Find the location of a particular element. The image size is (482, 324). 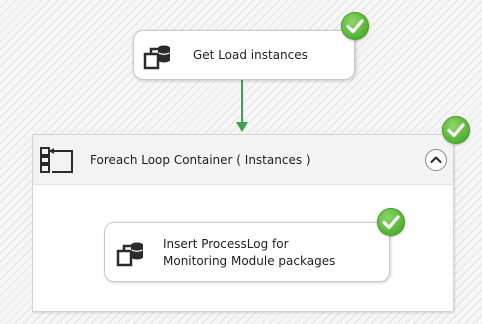

chevron-up-icon is located at coordinates (436, 159).